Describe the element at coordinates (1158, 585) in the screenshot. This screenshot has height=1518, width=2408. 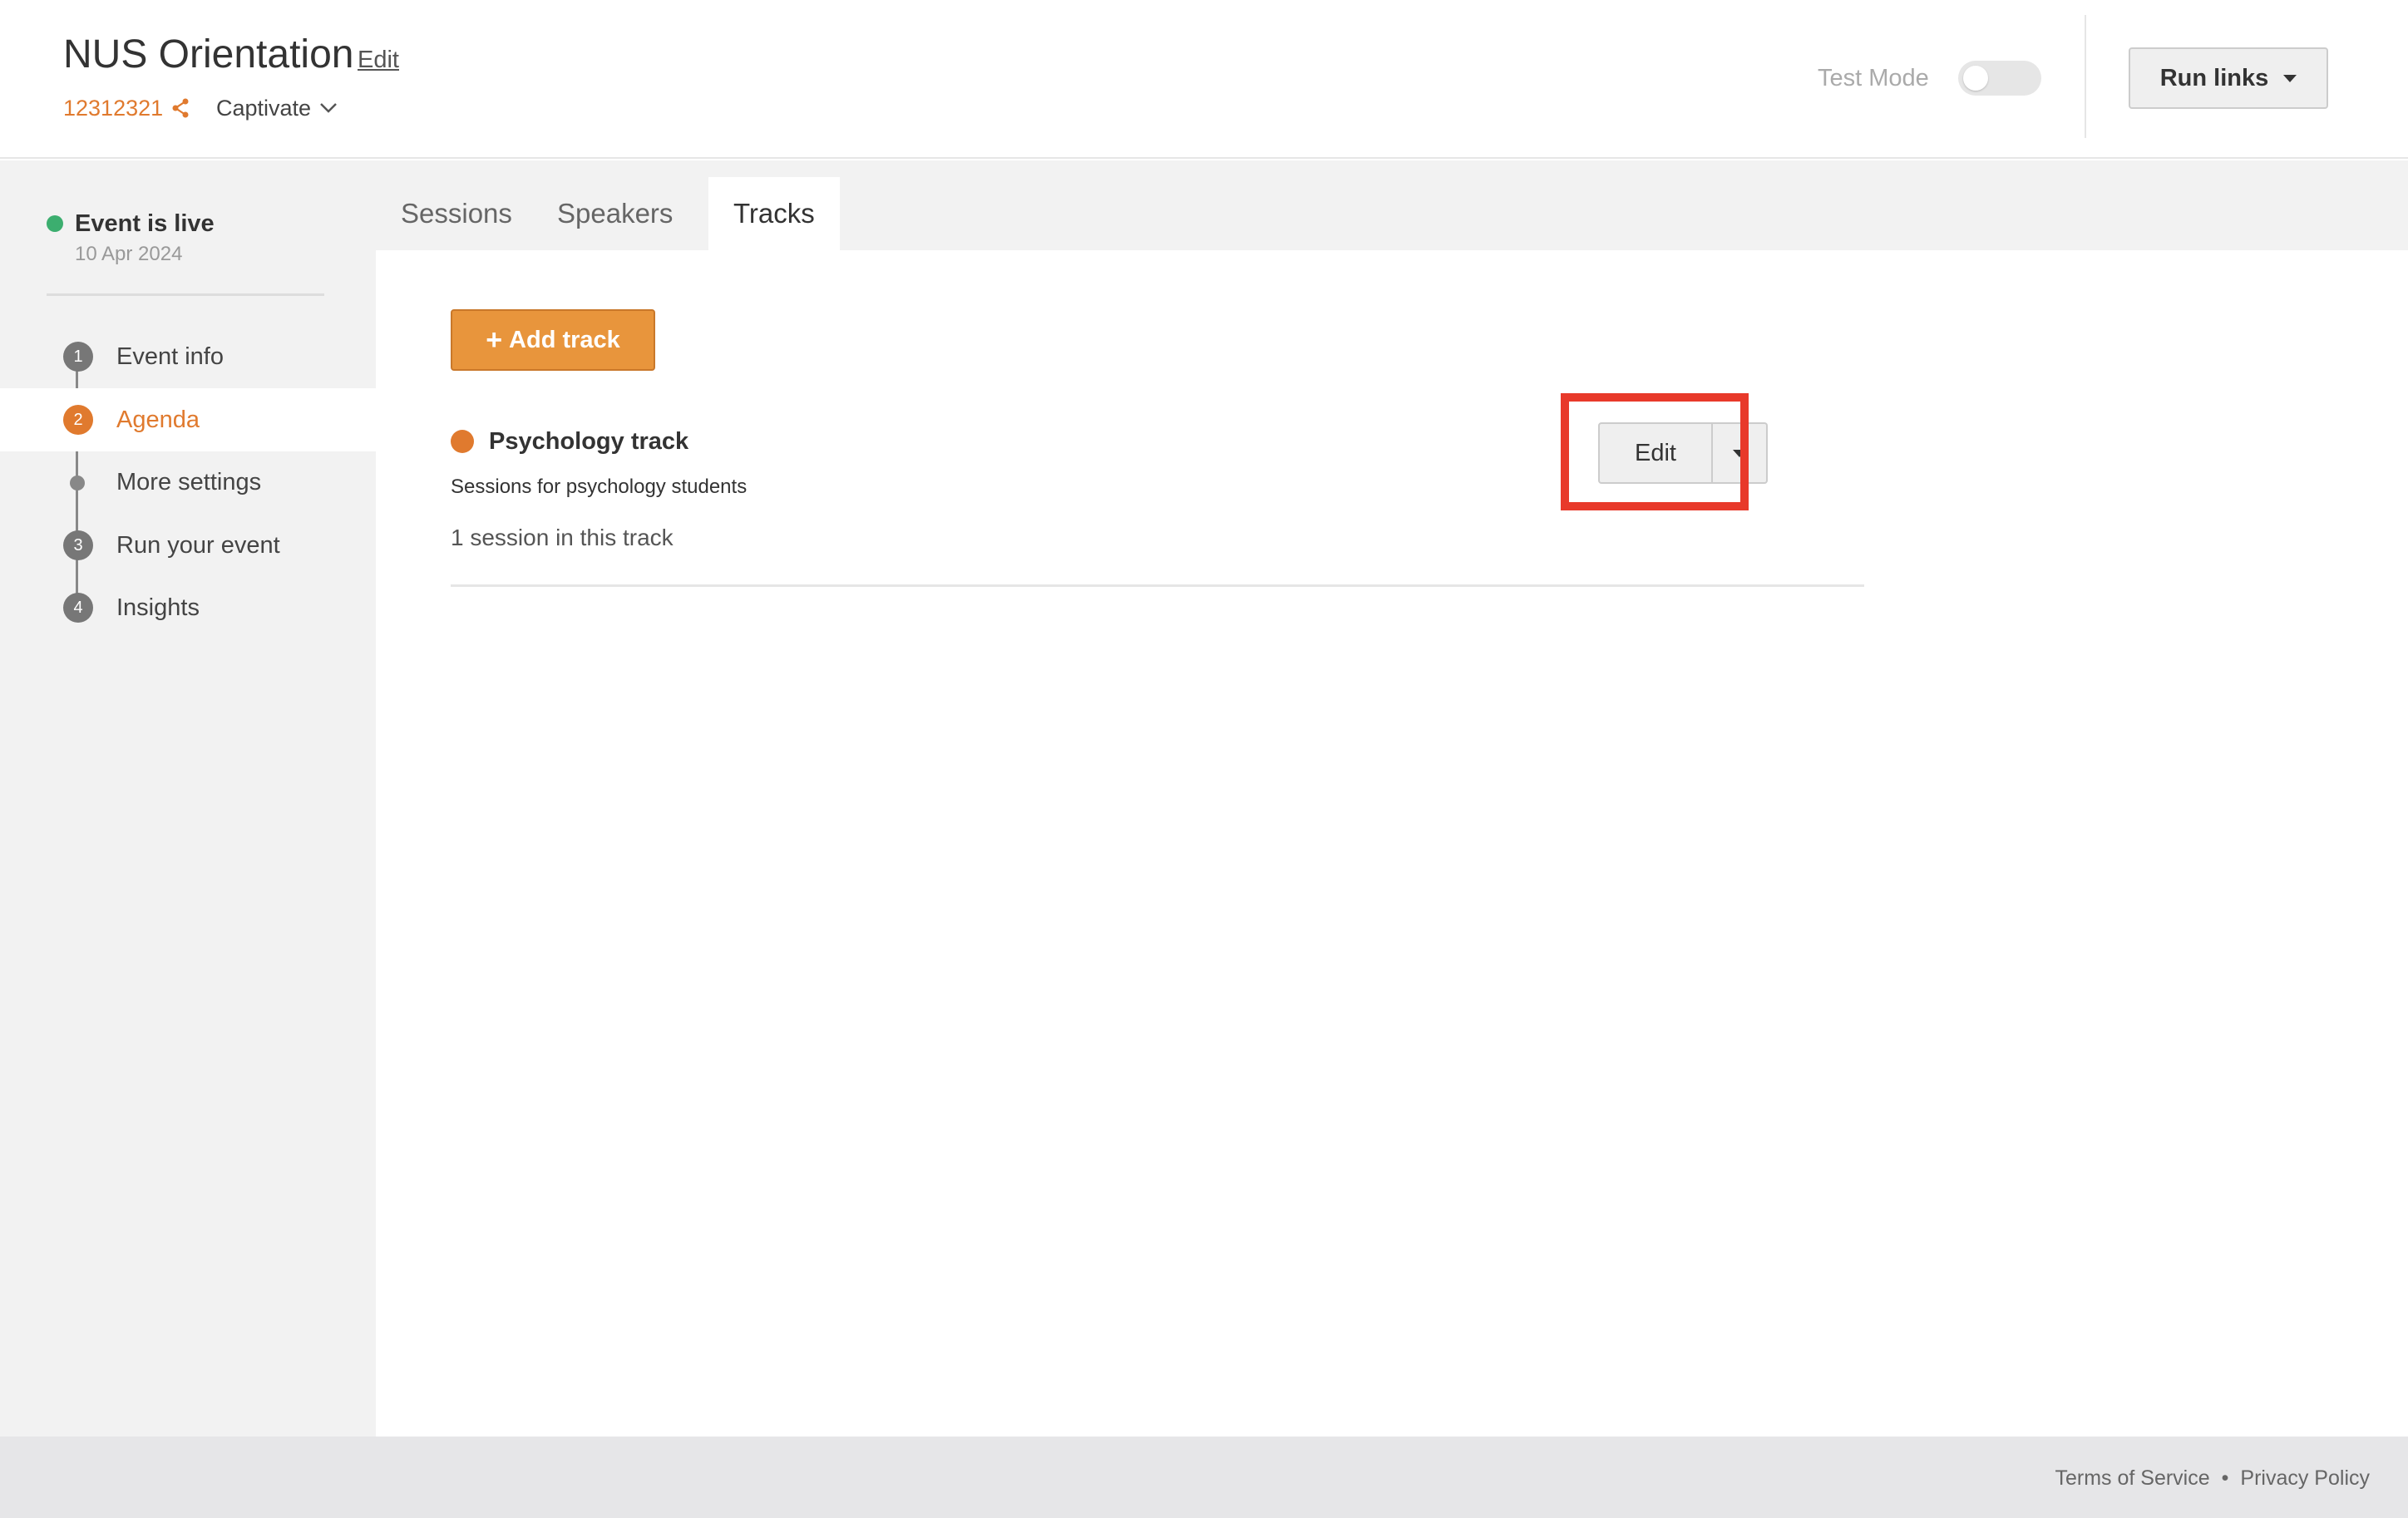
I see `track-divider` at that location.